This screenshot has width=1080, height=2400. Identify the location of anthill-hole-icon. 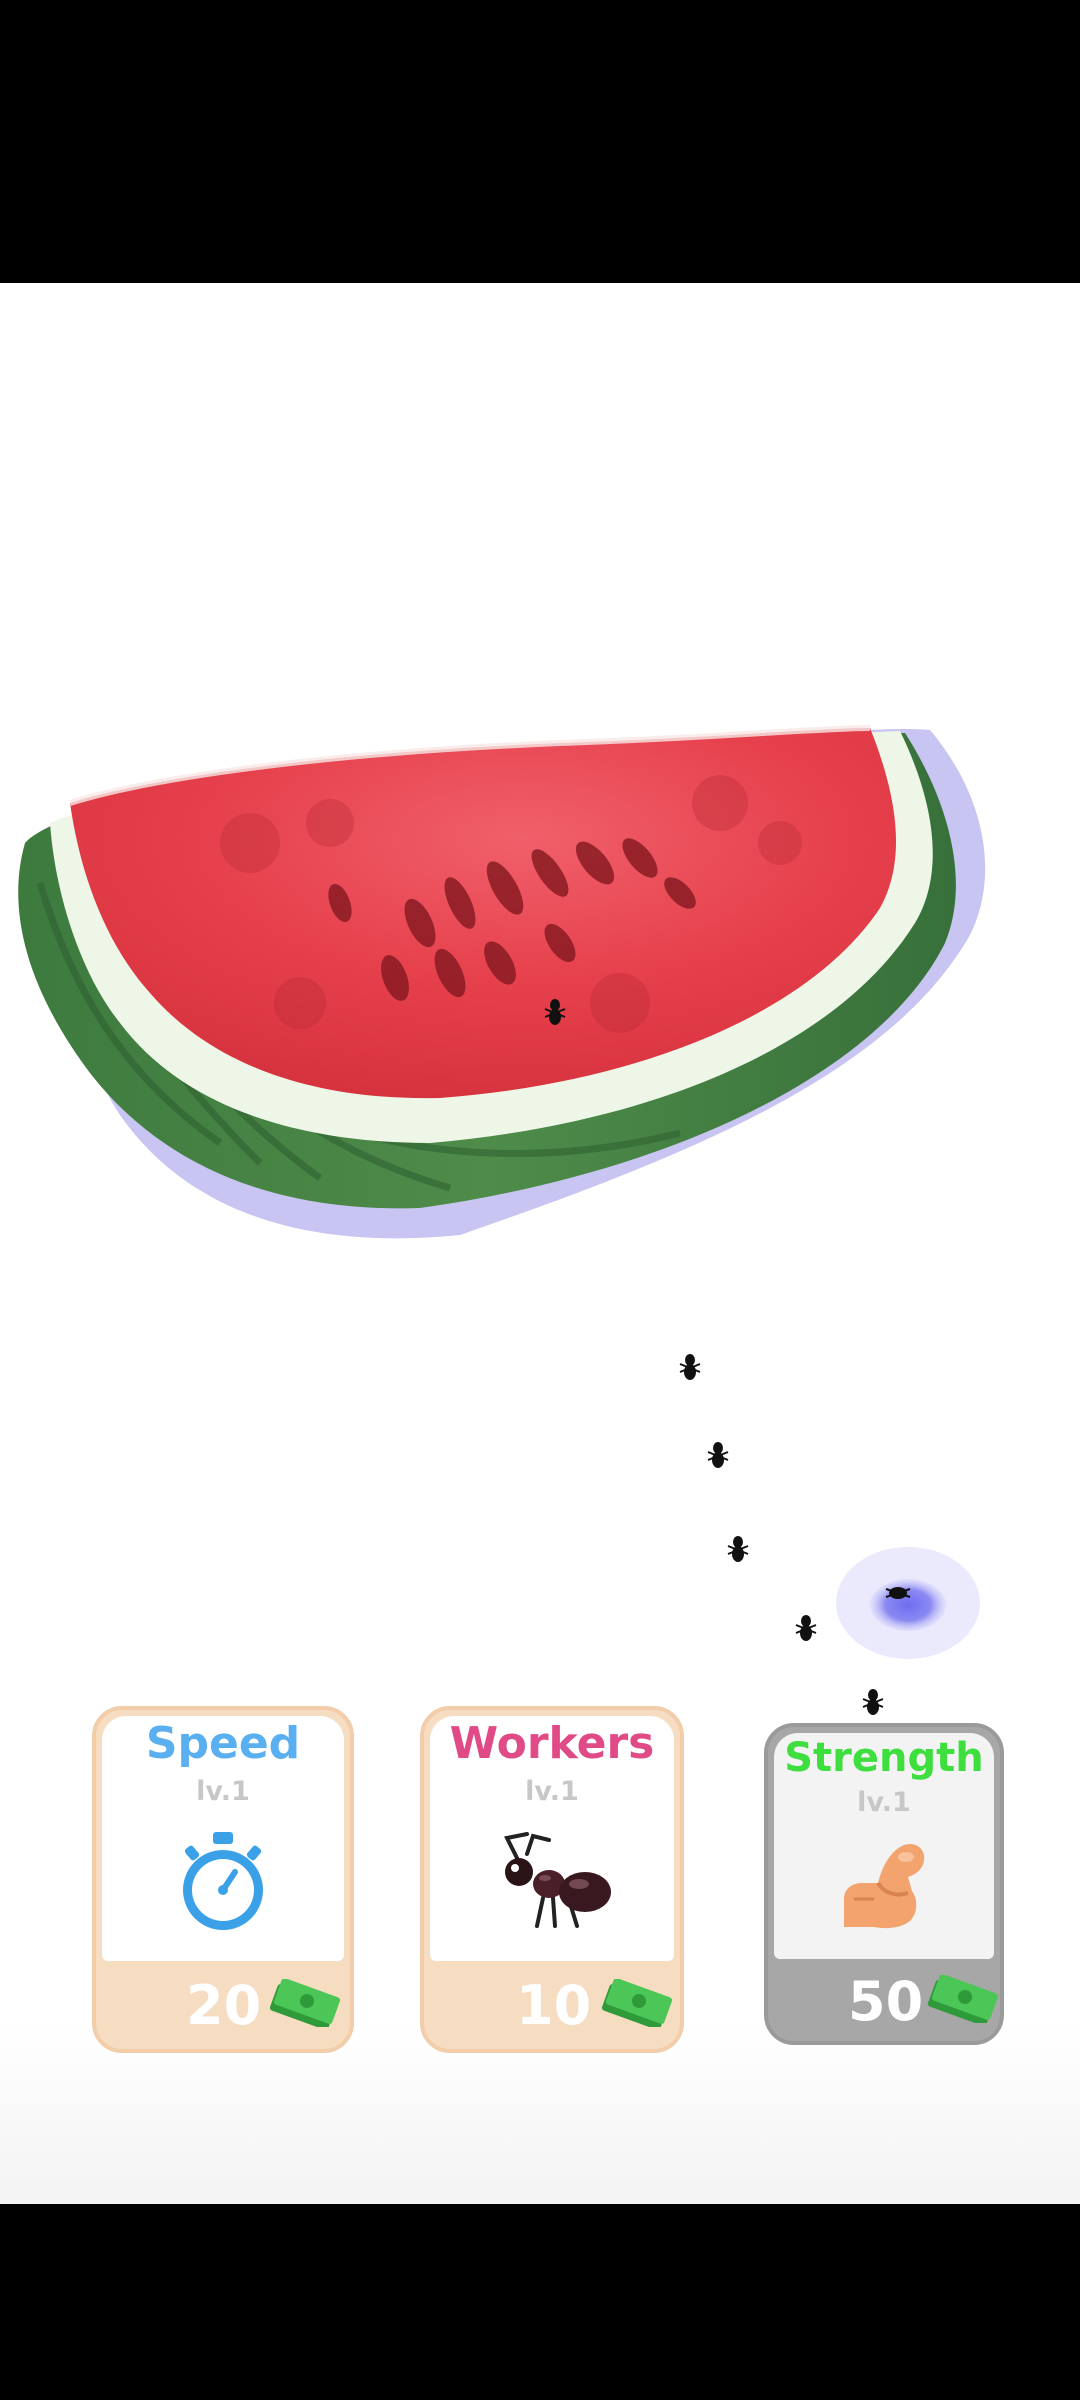
(908, 1603).